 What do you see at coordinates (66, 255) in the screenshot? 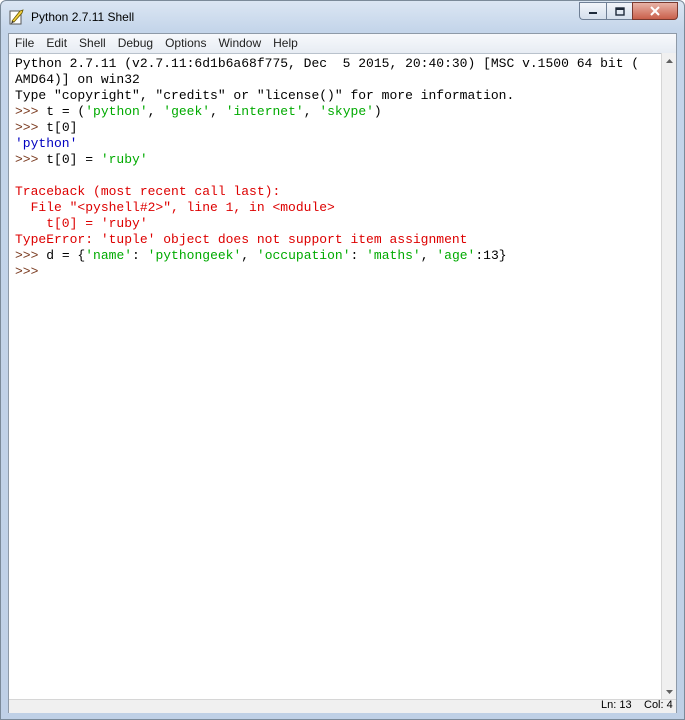
I see `shell-text-segment: d = {` at bounding box center [66, 255].